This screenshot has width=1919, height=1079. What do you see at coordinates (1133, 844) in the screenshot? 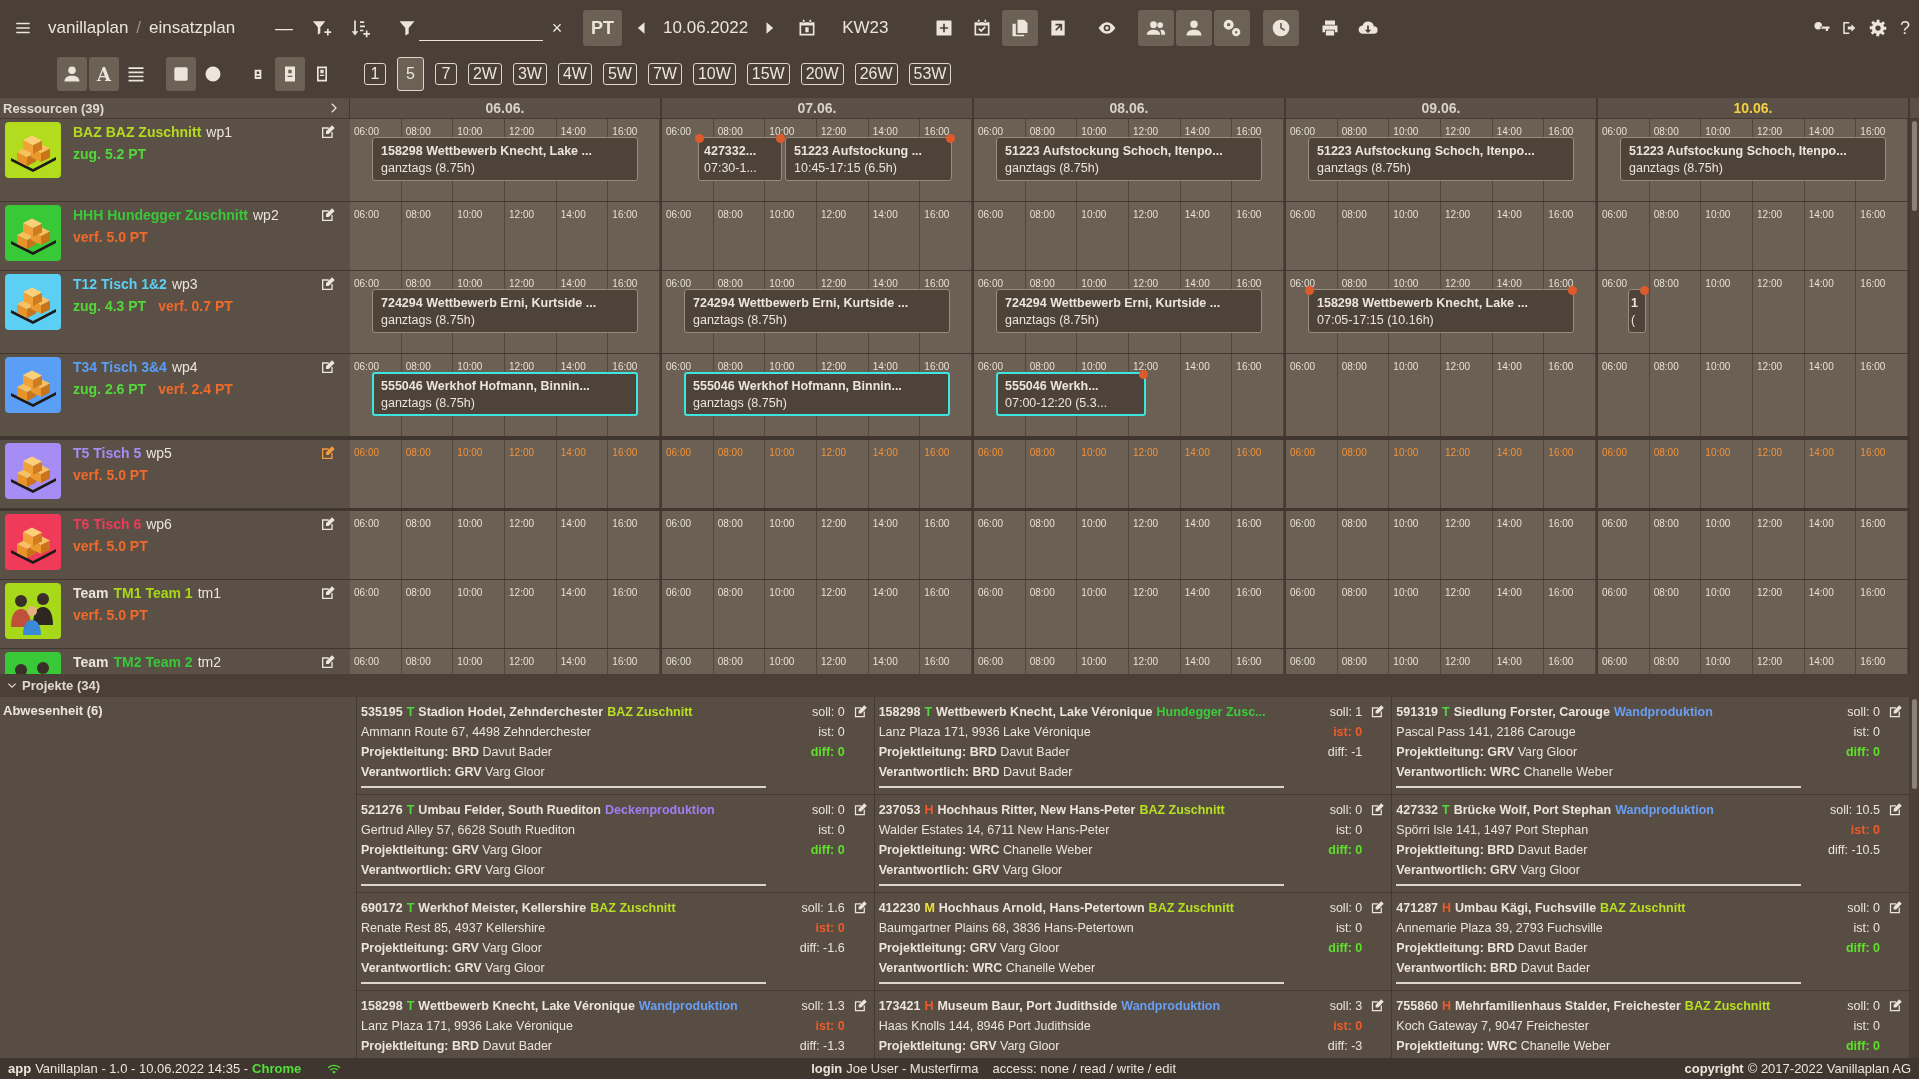
I see `project-card: 237053 H Hochhaus Ritter, New Hans-Peter BAZ Zuschnitt Walder Estates 14, 6711 New Hans-Peter Projektleitung: WRC Chanelle Weber Verantwortlich: GRV Varg Gloor soll: 0 ist: 0 diff: 0` at bounding box center [1133, 844].